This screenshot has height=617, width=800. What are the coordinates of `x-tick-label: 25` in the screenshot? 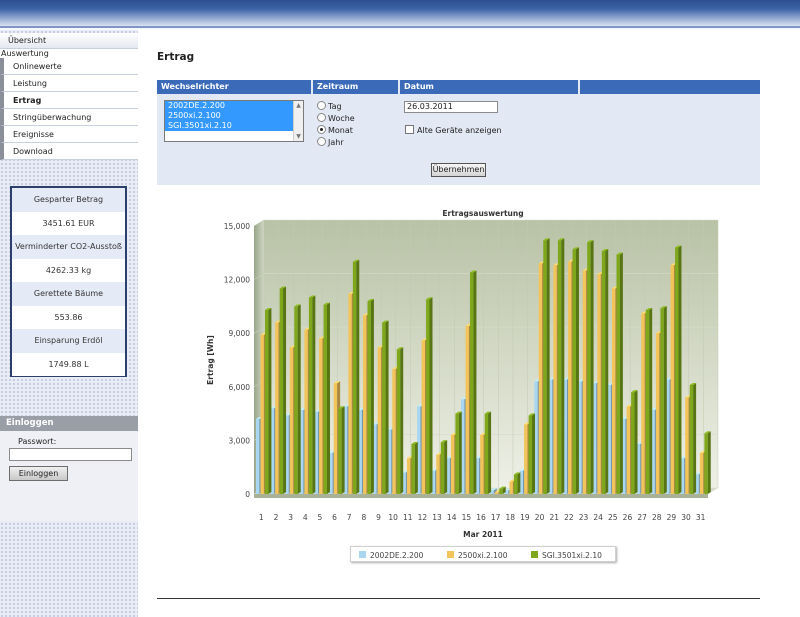 It's located at (613, 517).